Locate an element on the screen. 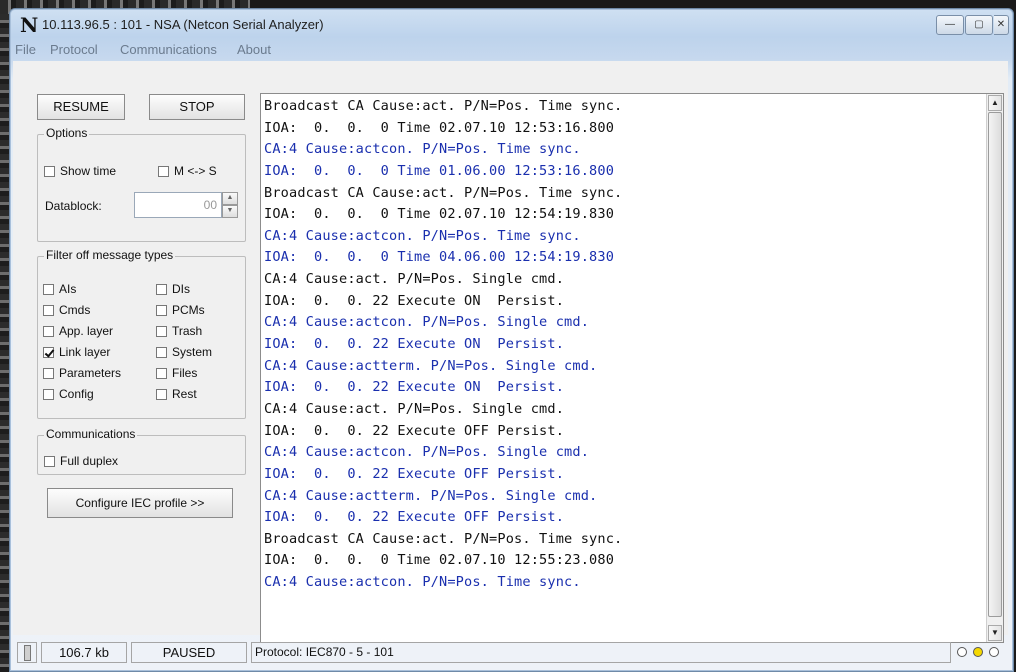 The height and width of the screenshot is (672, 1016). status-led-3-icon is located at coordinates (994, 652).